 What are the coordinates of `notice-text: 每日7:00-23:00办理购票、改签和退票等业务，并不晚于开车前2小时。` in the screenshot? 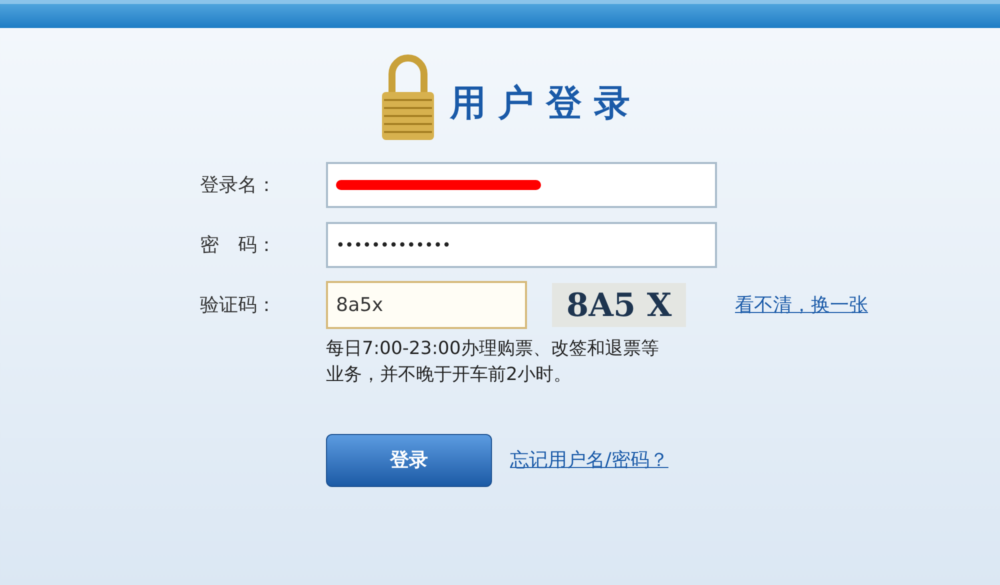 It's located at (493, 362).